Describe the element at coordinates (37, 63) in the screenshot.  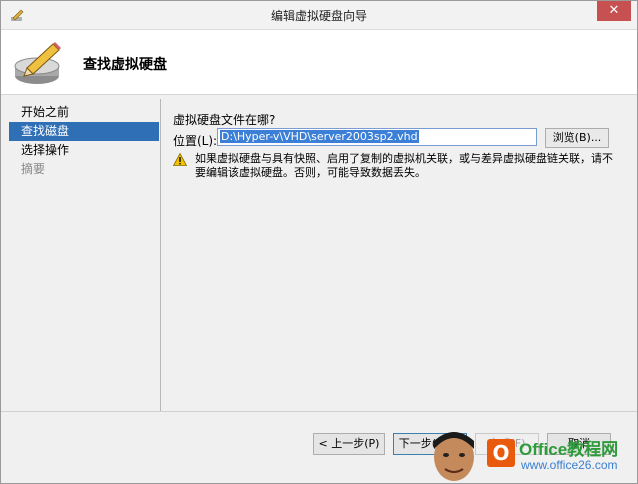
I see `disk-pencil-icon` at that location.